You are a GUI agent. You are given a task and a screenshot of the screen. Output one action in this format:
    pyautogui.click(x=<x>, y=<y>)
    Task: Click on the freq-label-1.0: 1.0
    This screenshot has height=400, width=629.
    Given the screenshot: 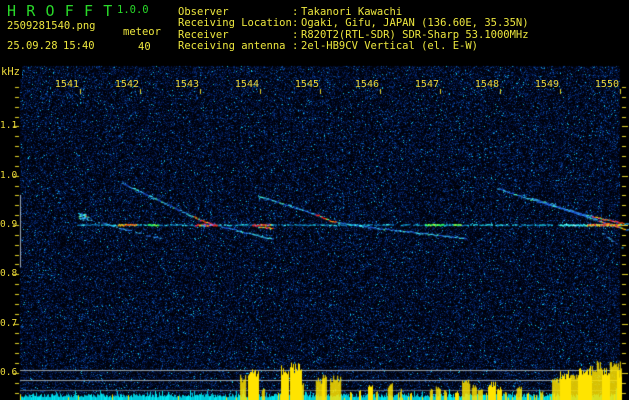 What is the action you would take?
    pyautogui.click(x=9, y=175)
    